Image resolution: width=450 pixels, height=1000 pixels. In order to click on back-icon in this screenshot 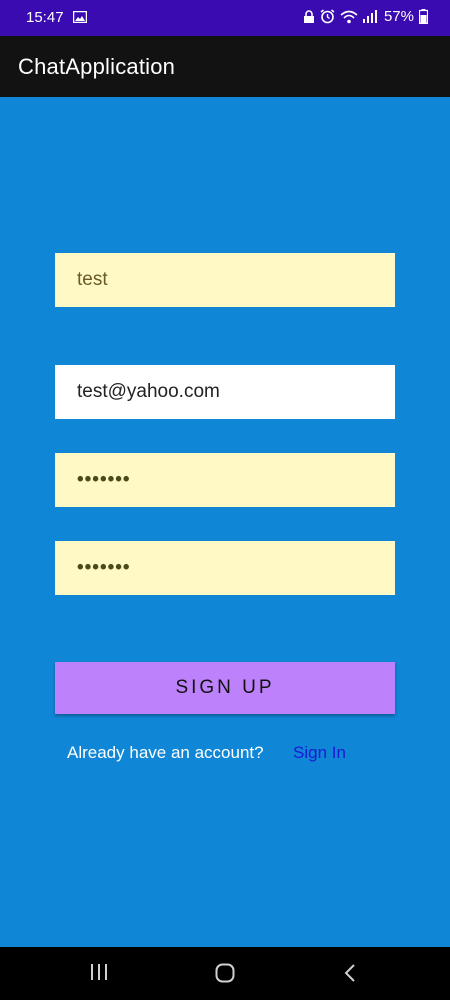, I will do `click(350, 973)`.